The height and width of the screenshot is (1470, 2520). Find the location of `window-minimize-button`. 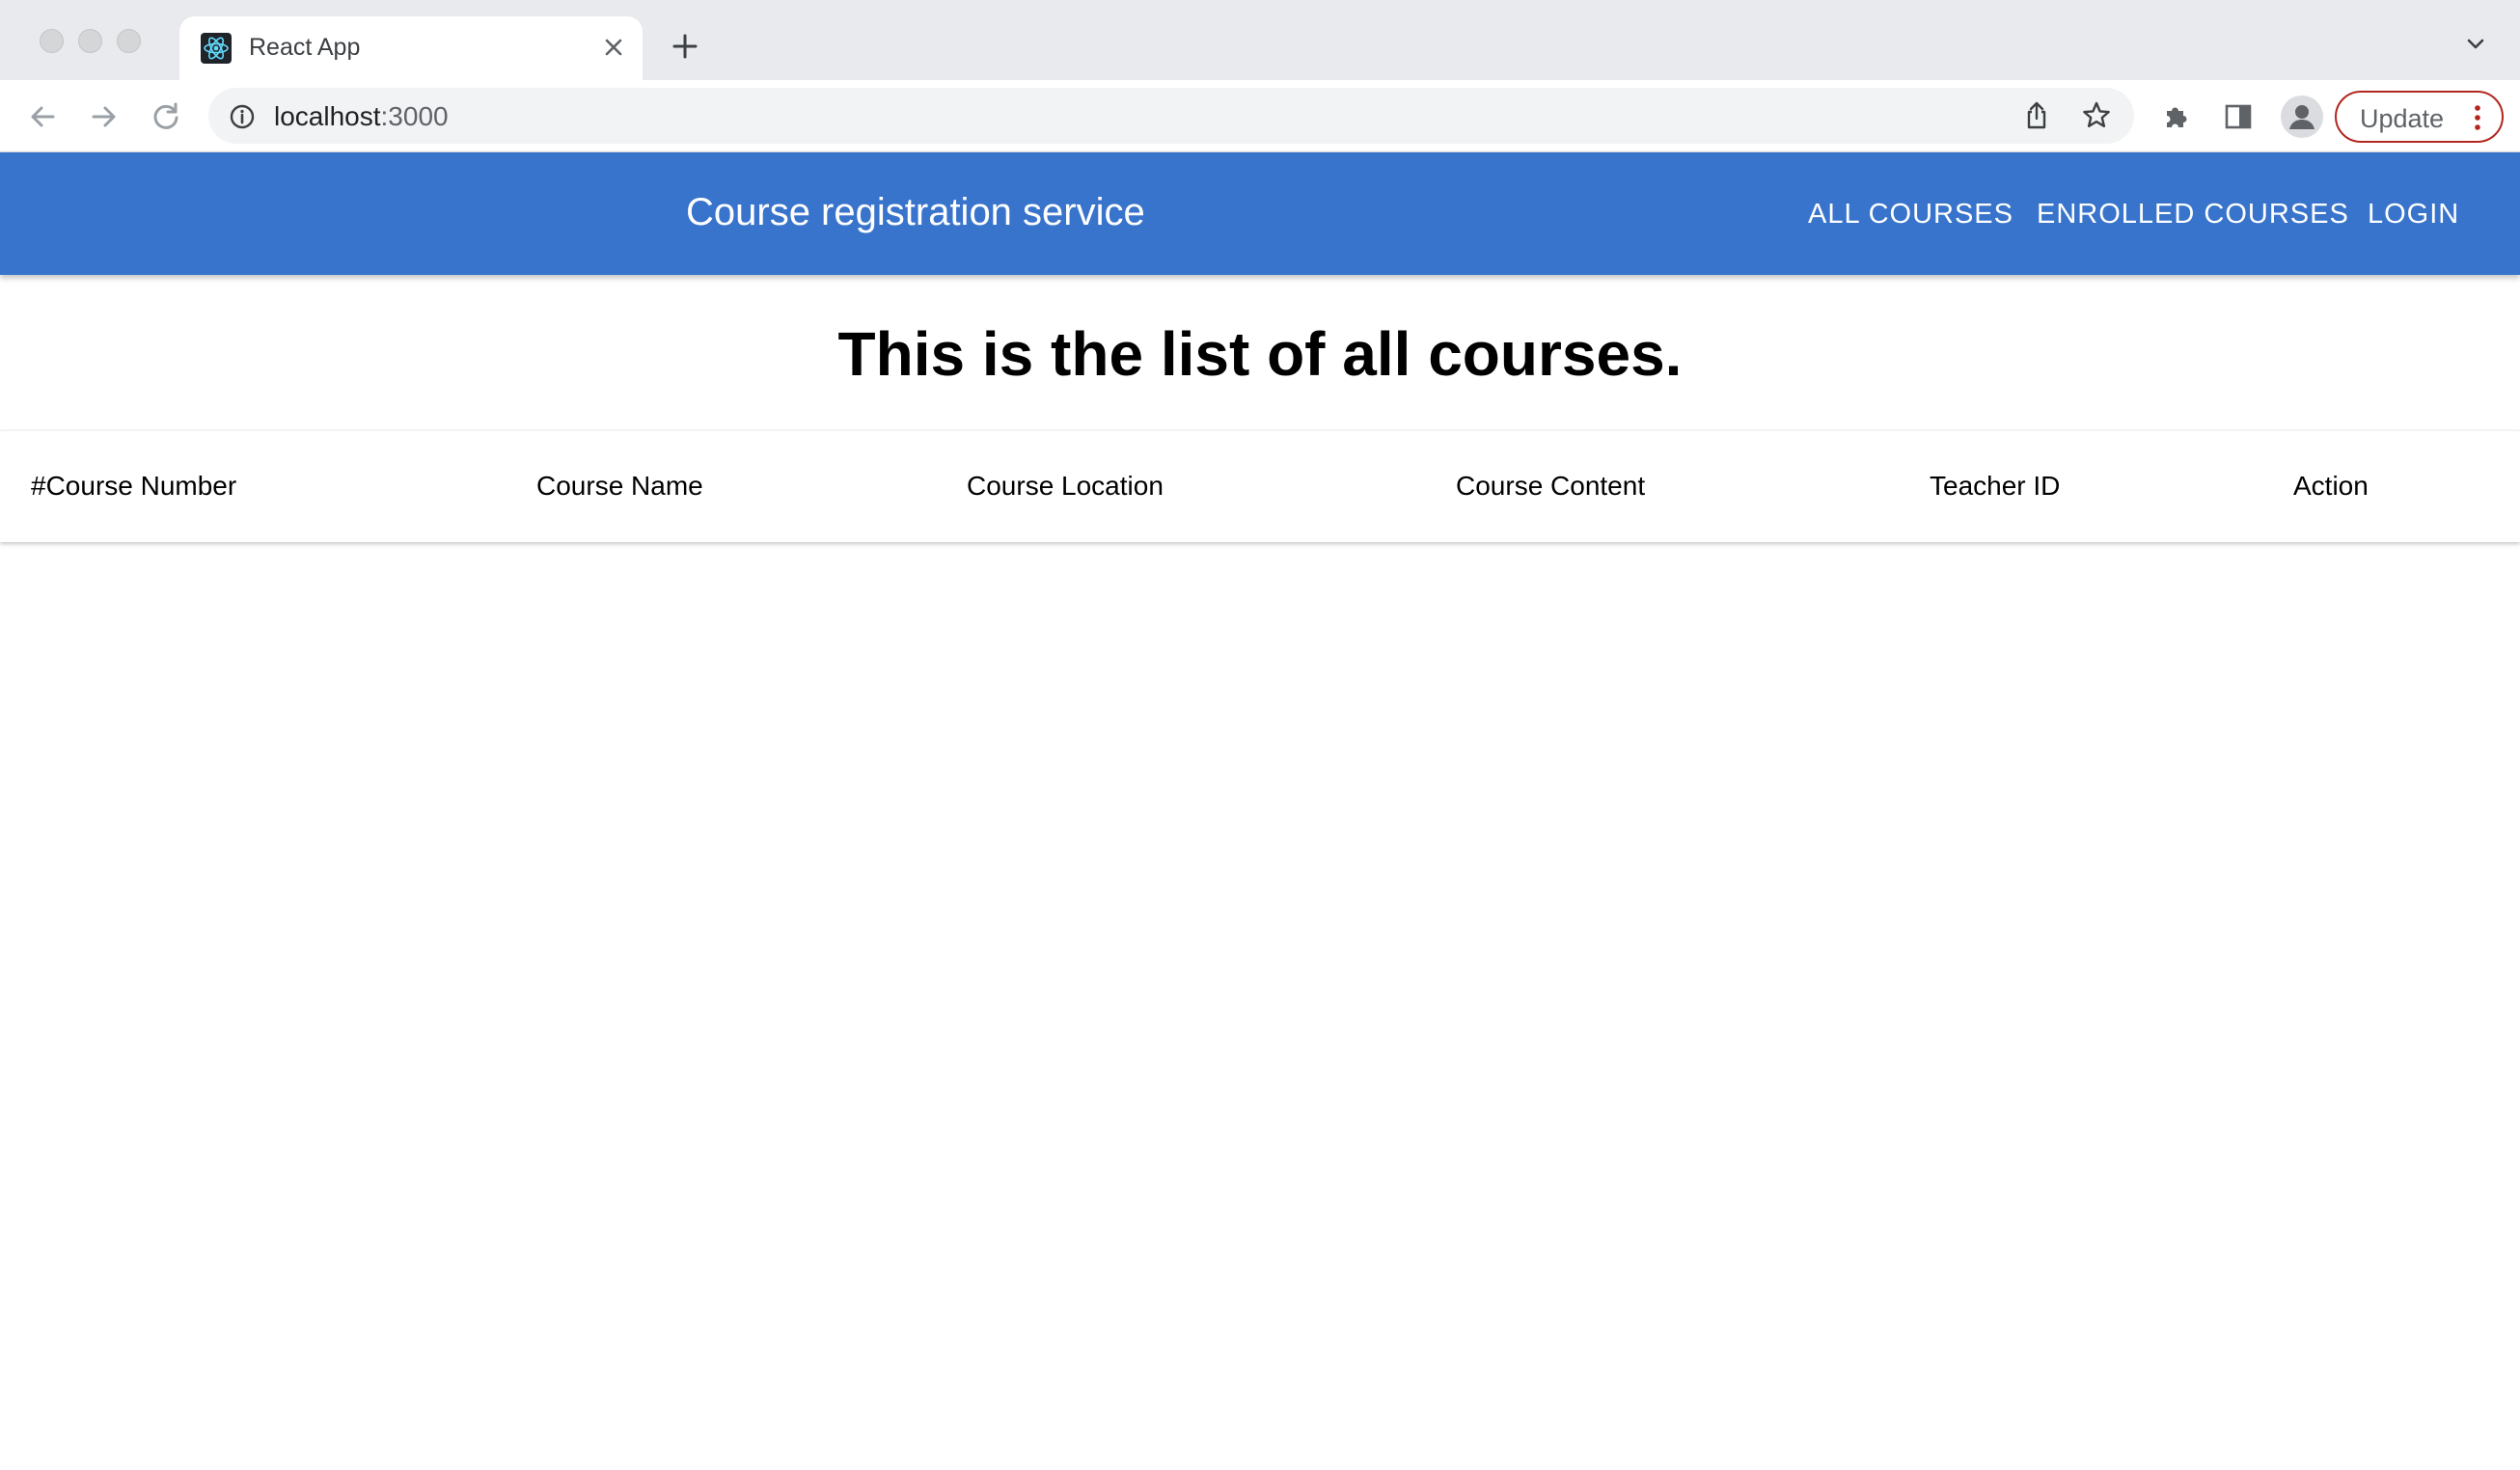

window-minimize-button is located at coordinates (90, 41).